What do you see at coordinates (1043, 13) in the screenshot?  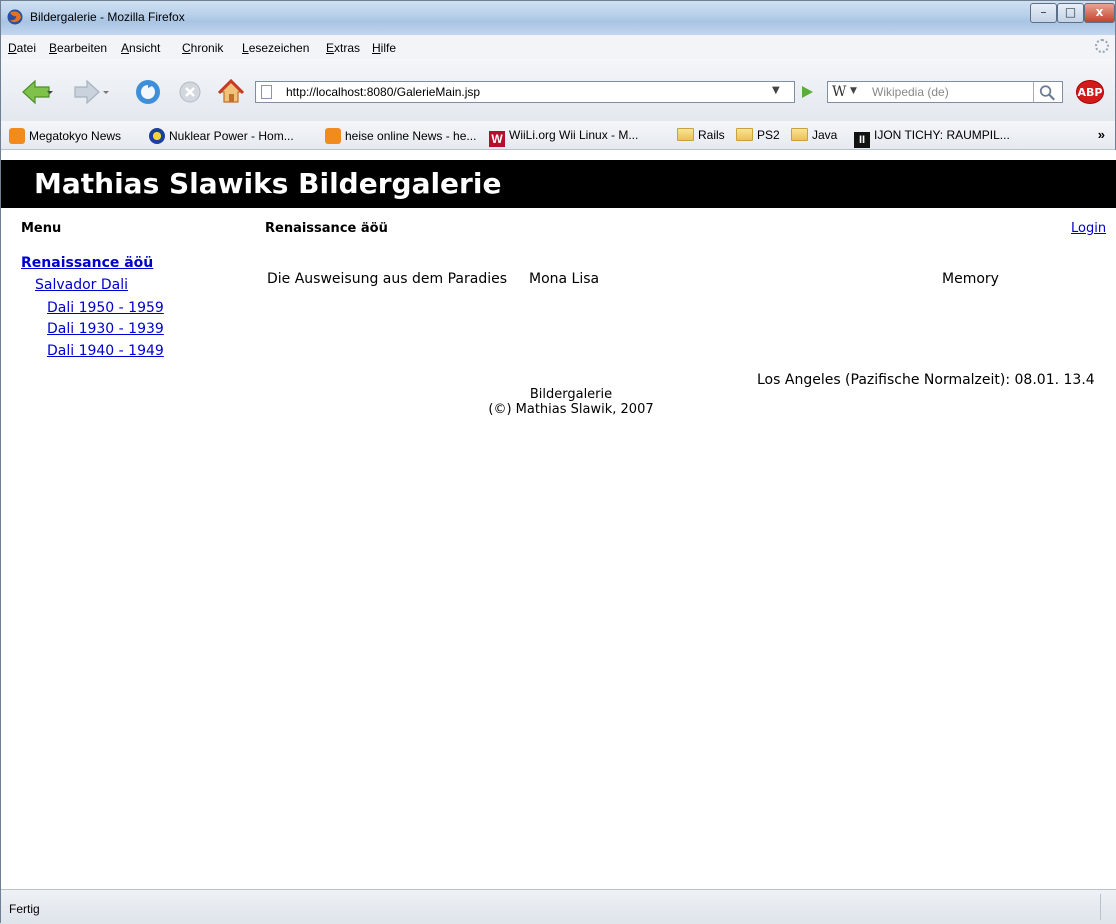 I see `minimize-button: –` at bounding box center [1043, 13].